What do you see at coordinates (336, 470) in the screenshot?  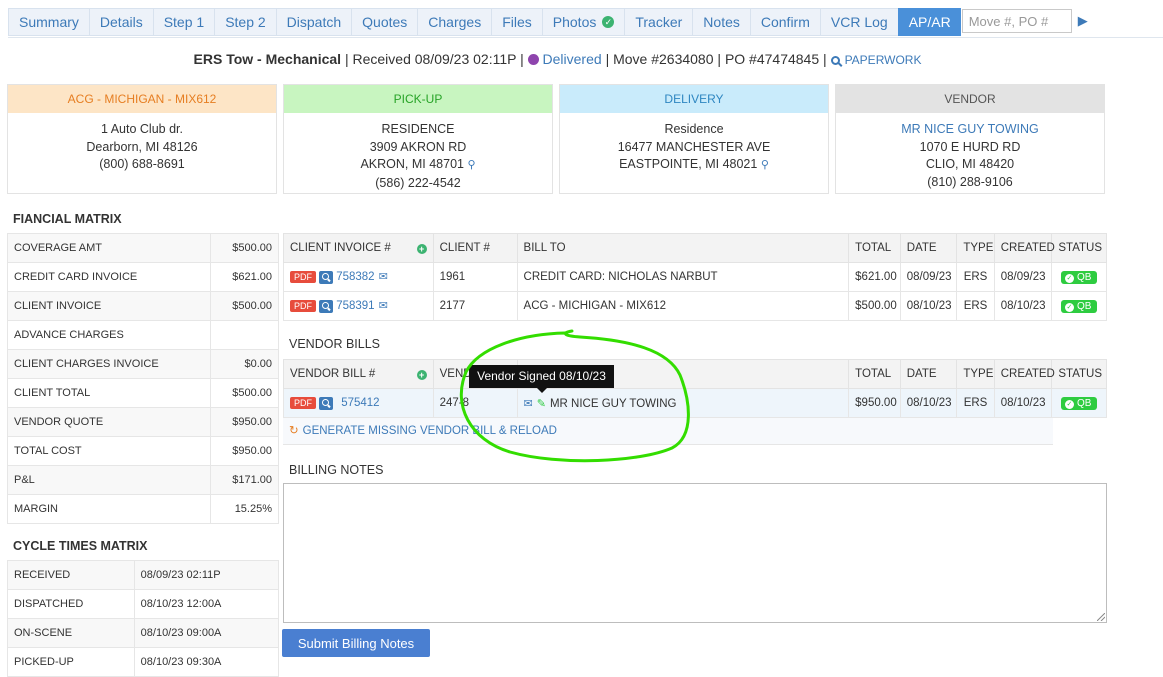 I see `billing-notes-title: BILLING NOTES` at bounding box center [336, 470].